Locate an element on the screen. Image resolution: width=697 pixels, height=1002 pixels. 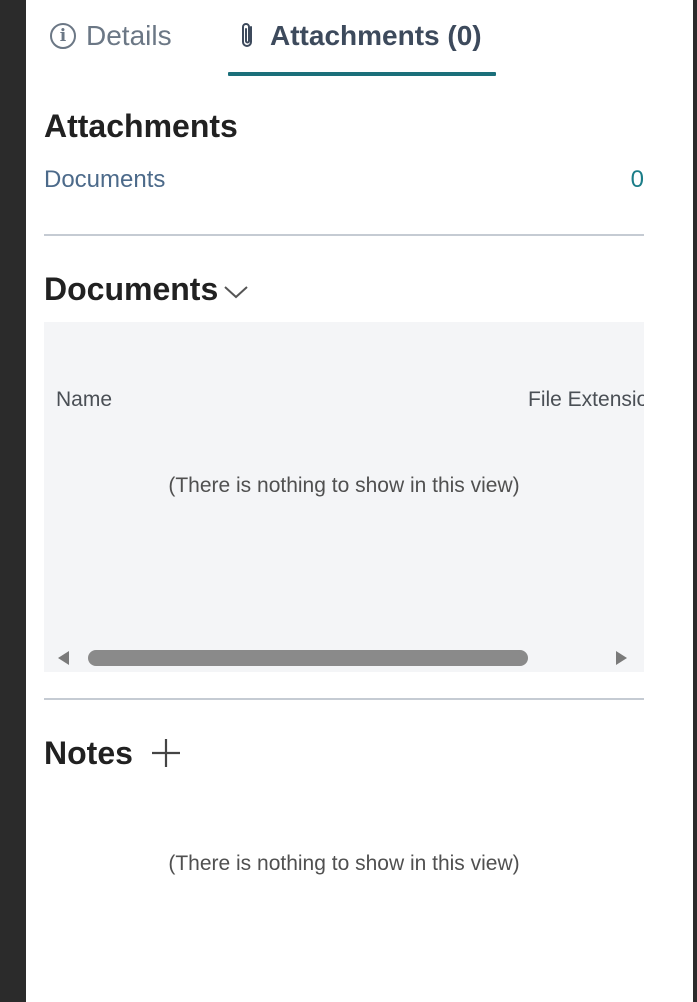
add-note-plus-icon is located at coordinates (166, 753).